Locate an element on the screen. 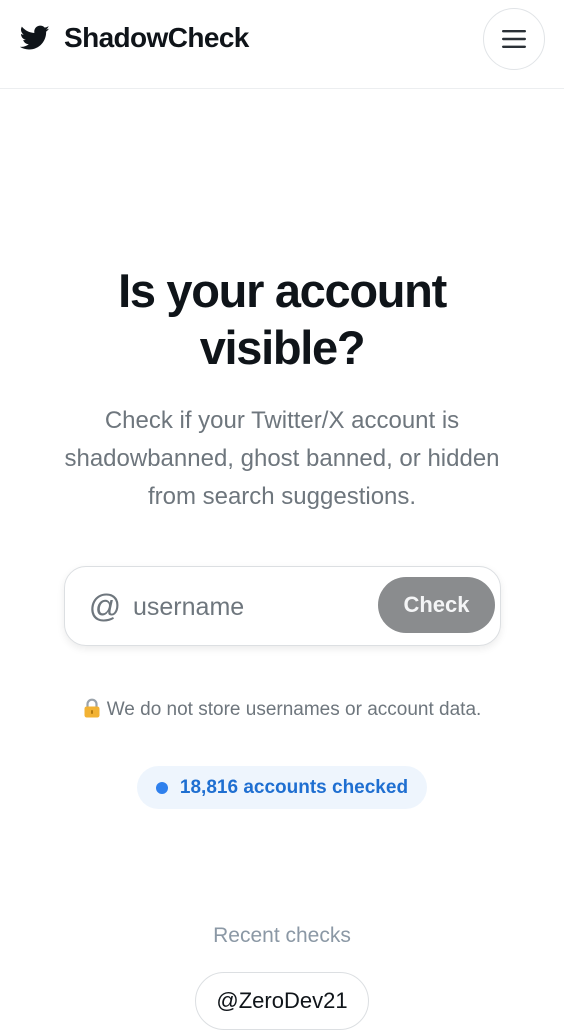  page-title: Is your account visible? is located at coordinates (282, 319).